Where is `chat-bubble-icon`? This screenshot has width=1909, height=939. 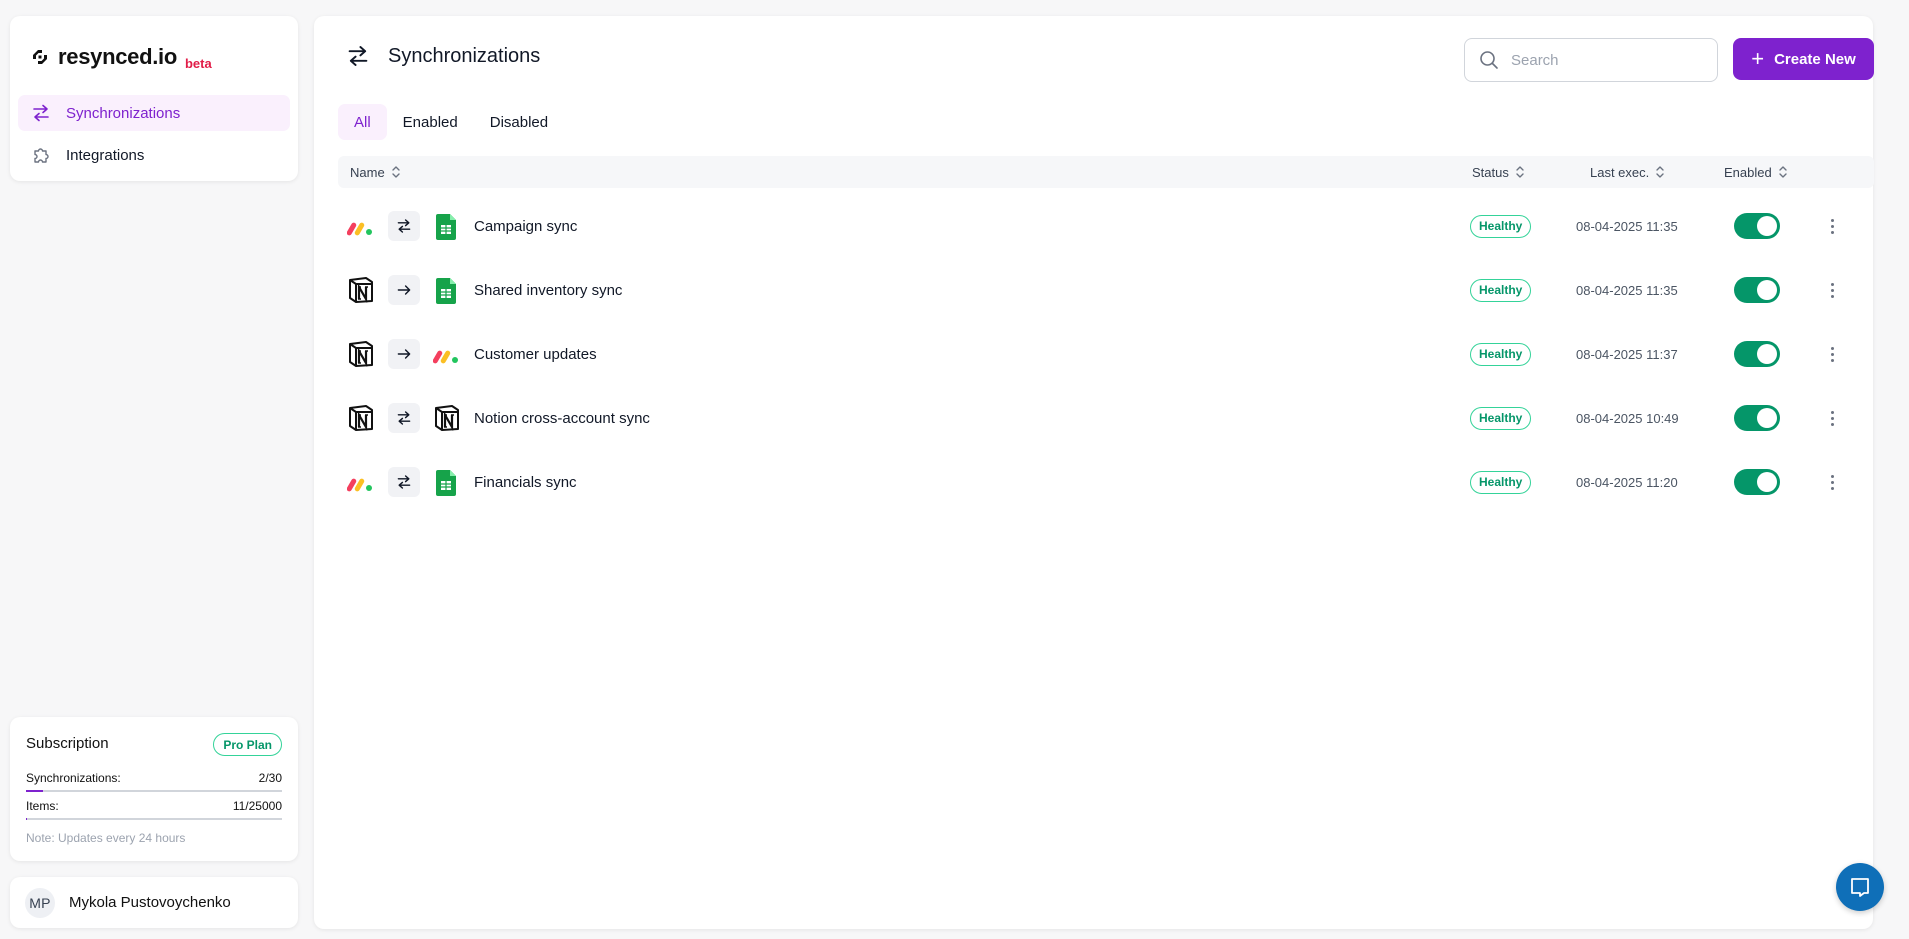 chat-bubble-icon is located at coordinates (1860, 887).